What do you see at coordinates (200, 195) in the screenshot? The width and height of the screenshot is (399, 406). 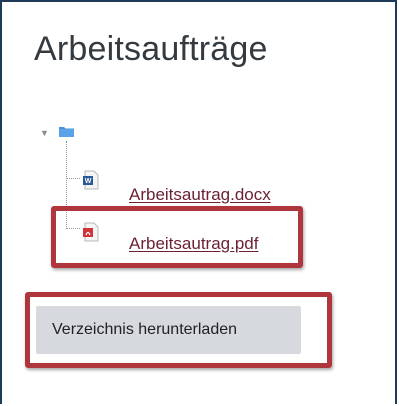 I see `file-link-docx: Arbeitsautrag.docx` at bounding box center [200, 195].